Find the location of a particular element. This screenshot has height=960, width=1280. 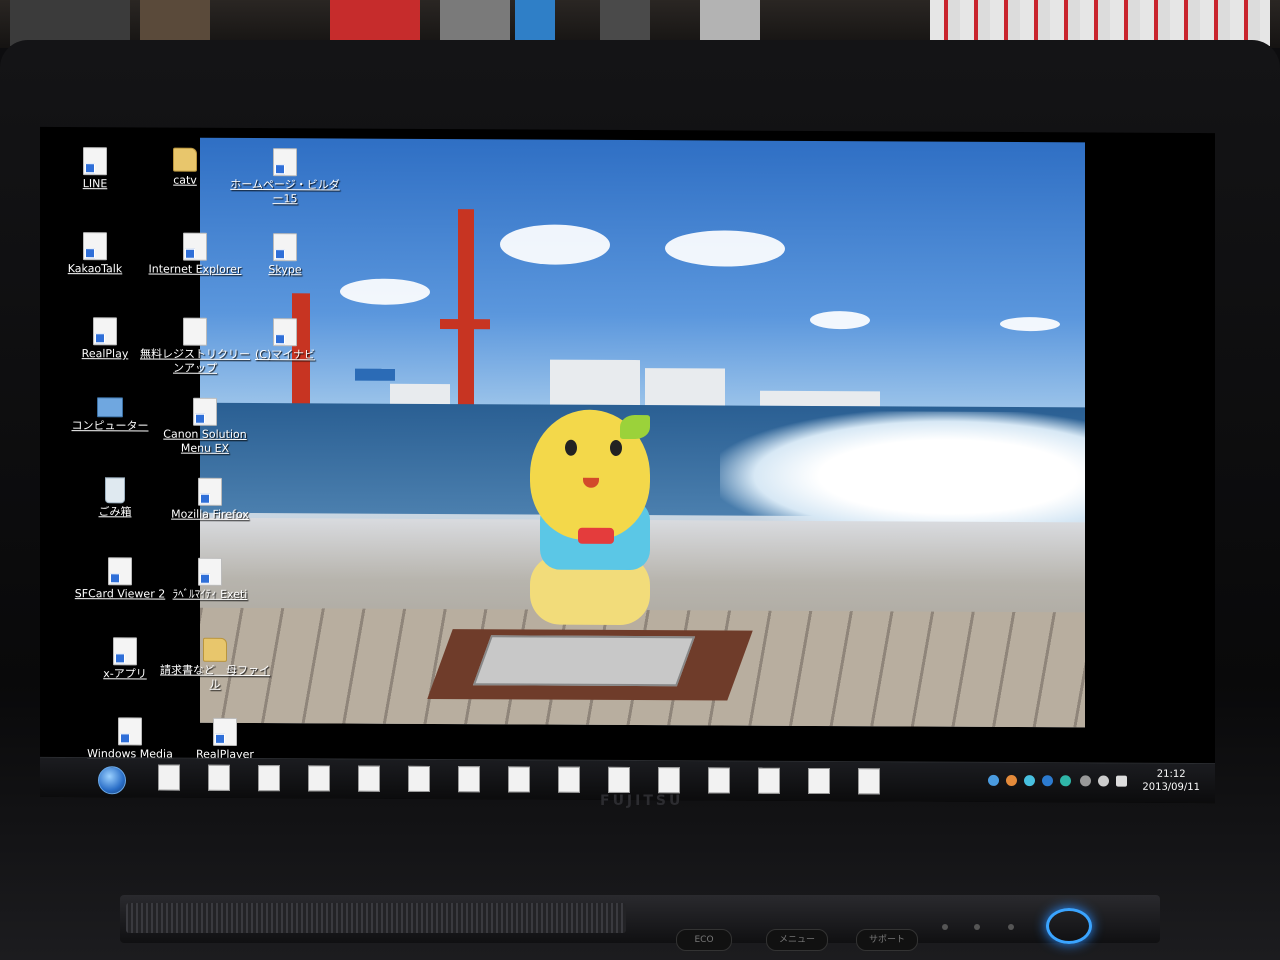

desktop-icon: KakaoTalk is located at coordinates (95, 254).